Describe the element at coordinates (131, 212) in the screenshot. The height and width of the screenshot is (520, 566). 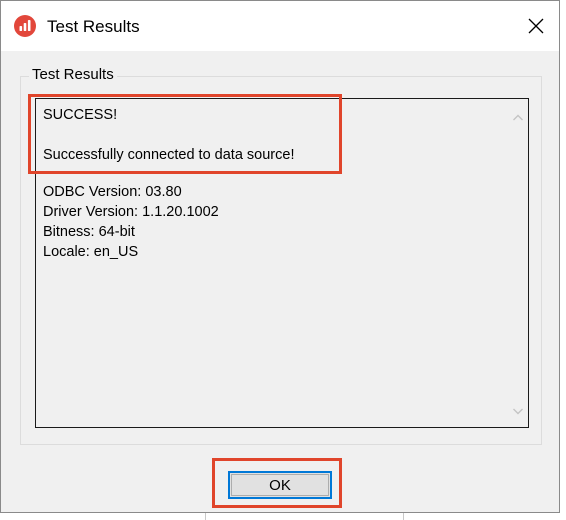
I see `driver-version-text: Driver Version: 1.1.20.1002` at that location.